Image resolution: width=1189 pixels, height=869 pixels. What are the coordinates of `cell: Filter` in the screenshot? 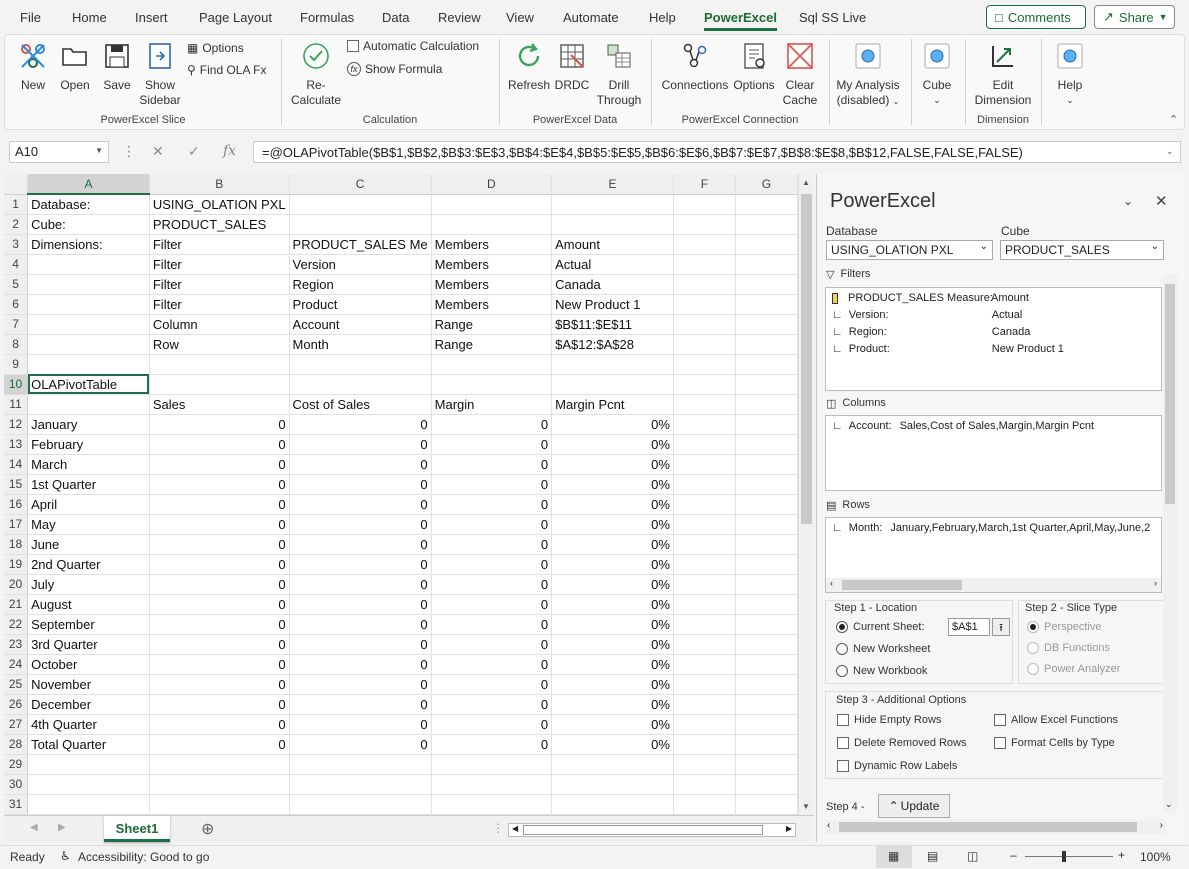 It's located at (219, 284).